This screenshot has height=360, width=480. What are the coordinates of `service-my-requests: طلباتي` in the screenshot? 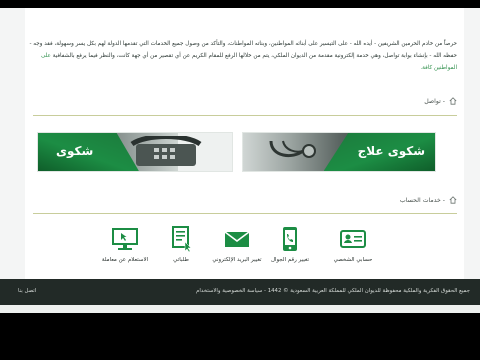 It's located at (181, 244).